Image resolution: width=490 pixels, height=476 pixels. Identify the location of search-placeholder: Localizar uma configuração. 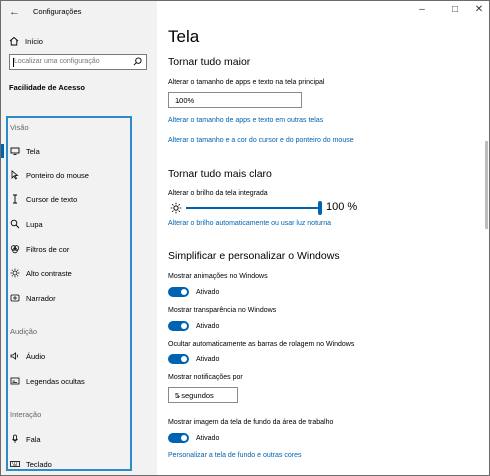
(57, 61).